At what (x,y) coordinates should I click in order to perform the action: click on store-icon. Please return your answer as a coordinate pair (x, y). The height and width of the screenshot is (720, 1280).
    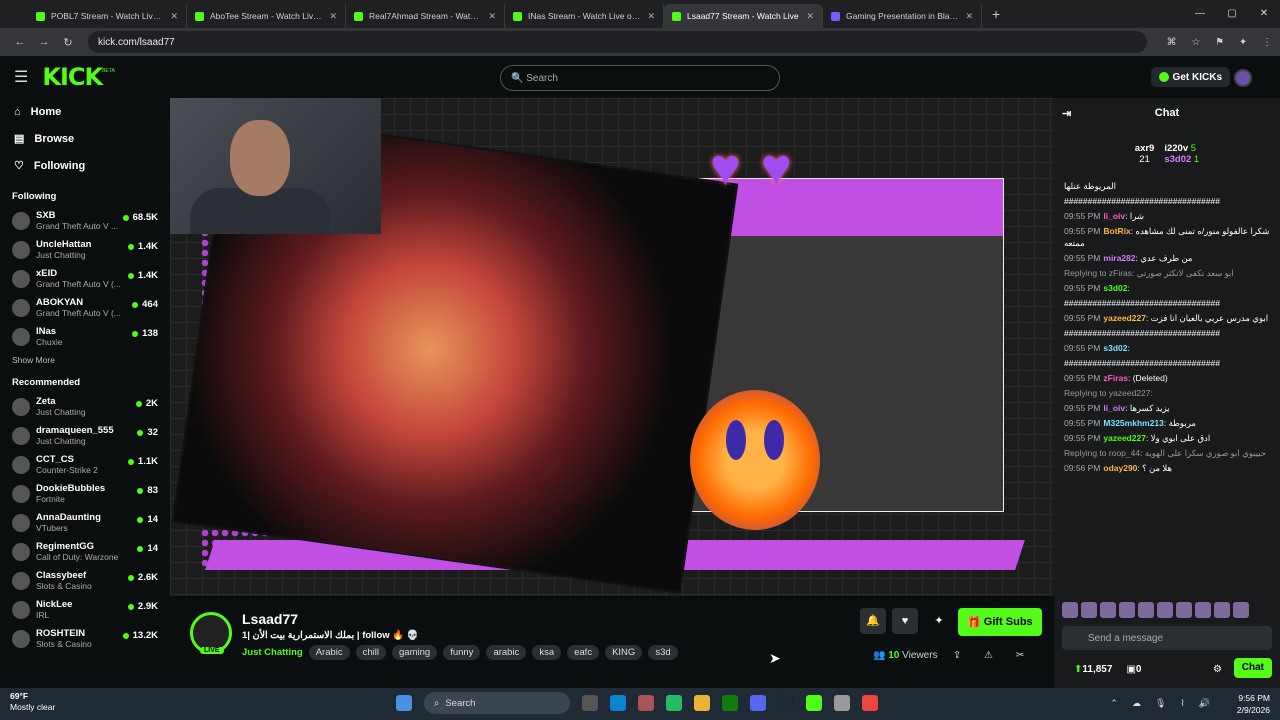
    Looking at the image, I should click on (674, 703).